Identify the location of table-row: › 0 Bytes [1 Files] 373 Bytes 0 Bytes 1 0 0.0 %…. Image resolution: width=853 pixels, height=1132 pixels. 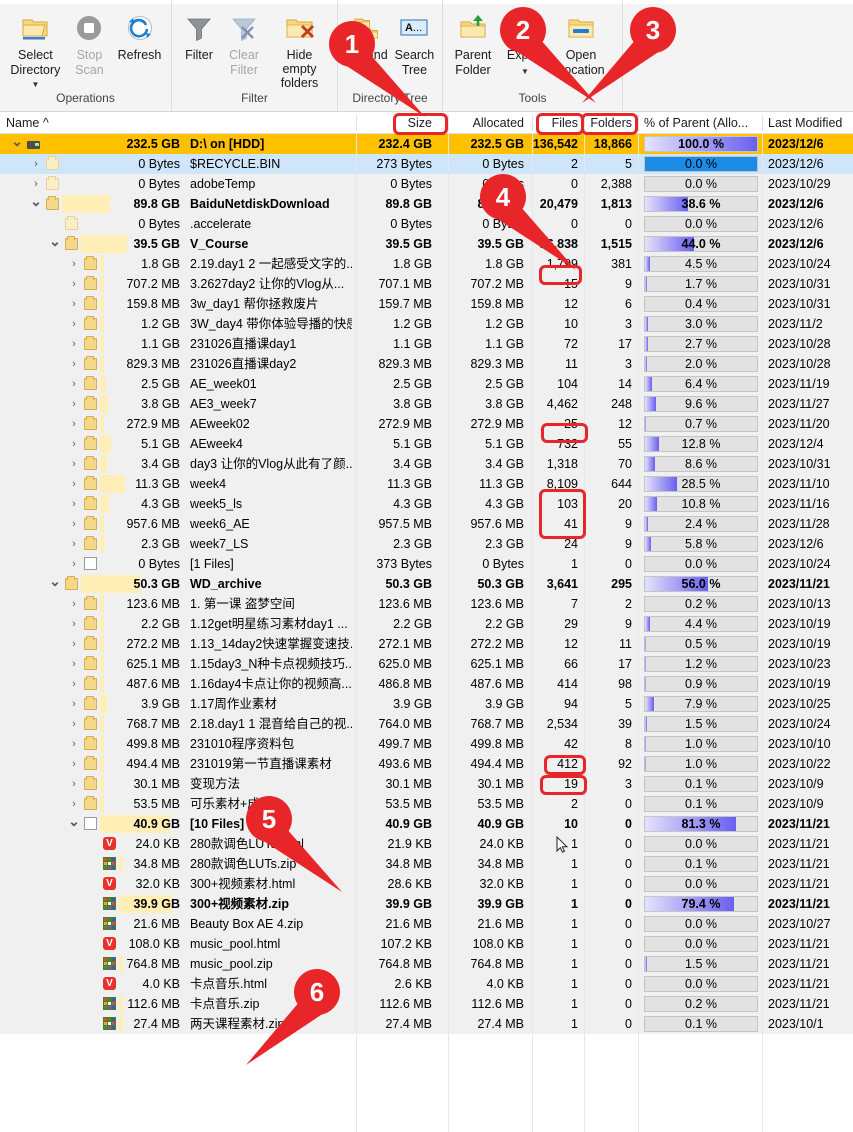
(426, 564).